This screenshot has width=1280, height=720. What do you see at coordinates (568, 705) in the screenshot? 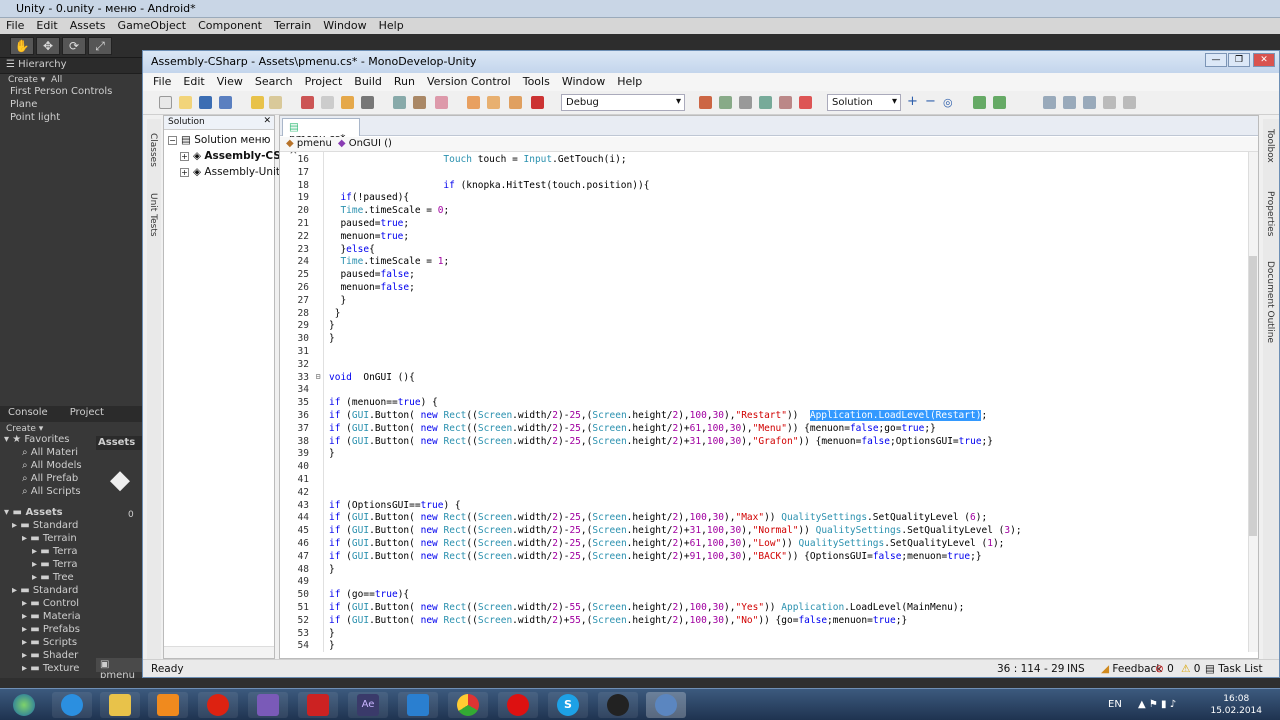
I see `taskbar-skype: S` at bounding box center [568, 705].